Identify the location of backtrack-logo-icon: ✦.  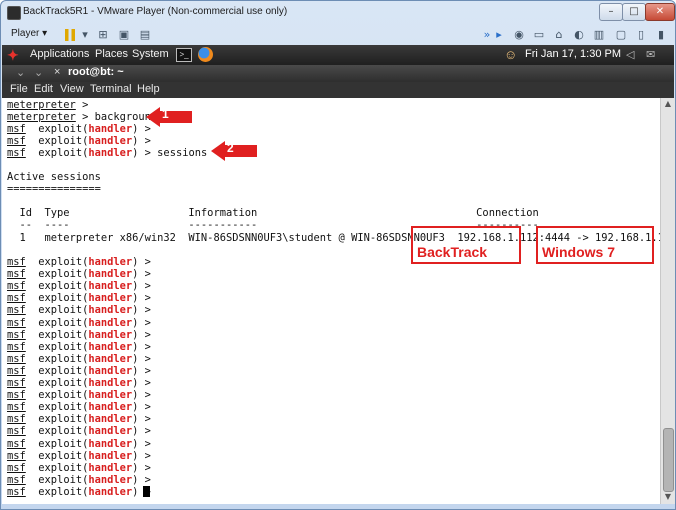
(16, 55).